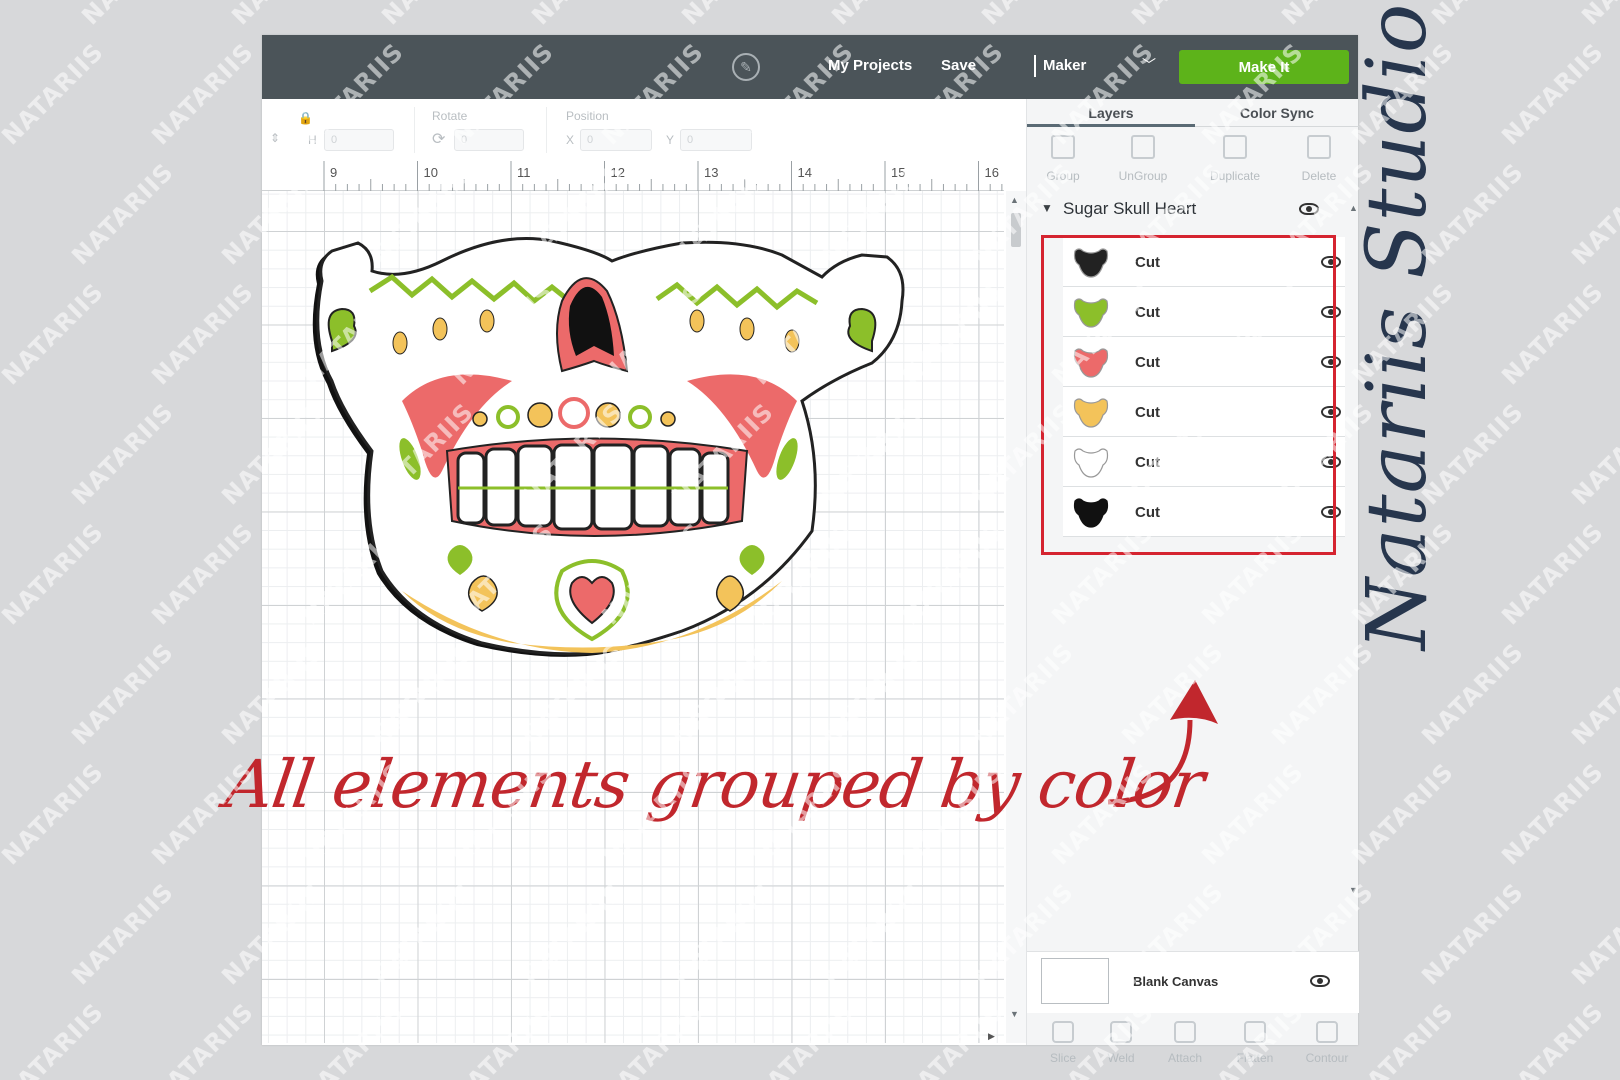 The width and height of the screenshot is (1620, 1080). I want to click on size-stepper-icon: ⇕, so click(275, 138).